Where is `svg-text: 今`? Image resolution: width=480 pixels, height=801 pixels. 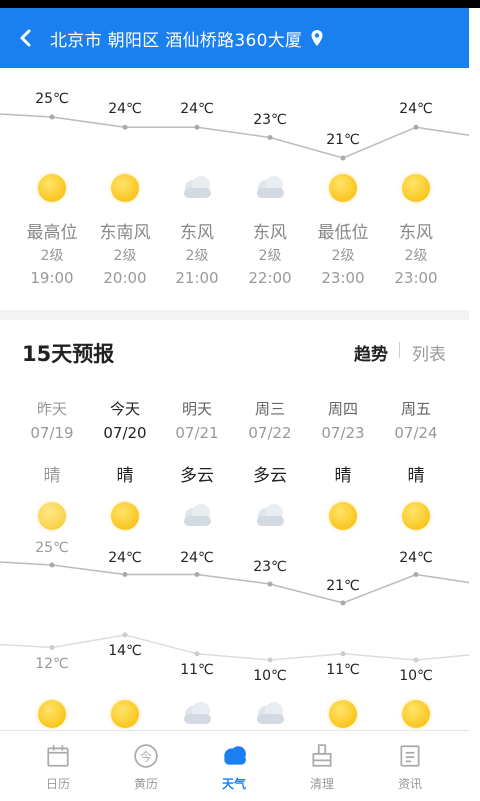
svg-text: 今 is located at coordinates (146, 757).